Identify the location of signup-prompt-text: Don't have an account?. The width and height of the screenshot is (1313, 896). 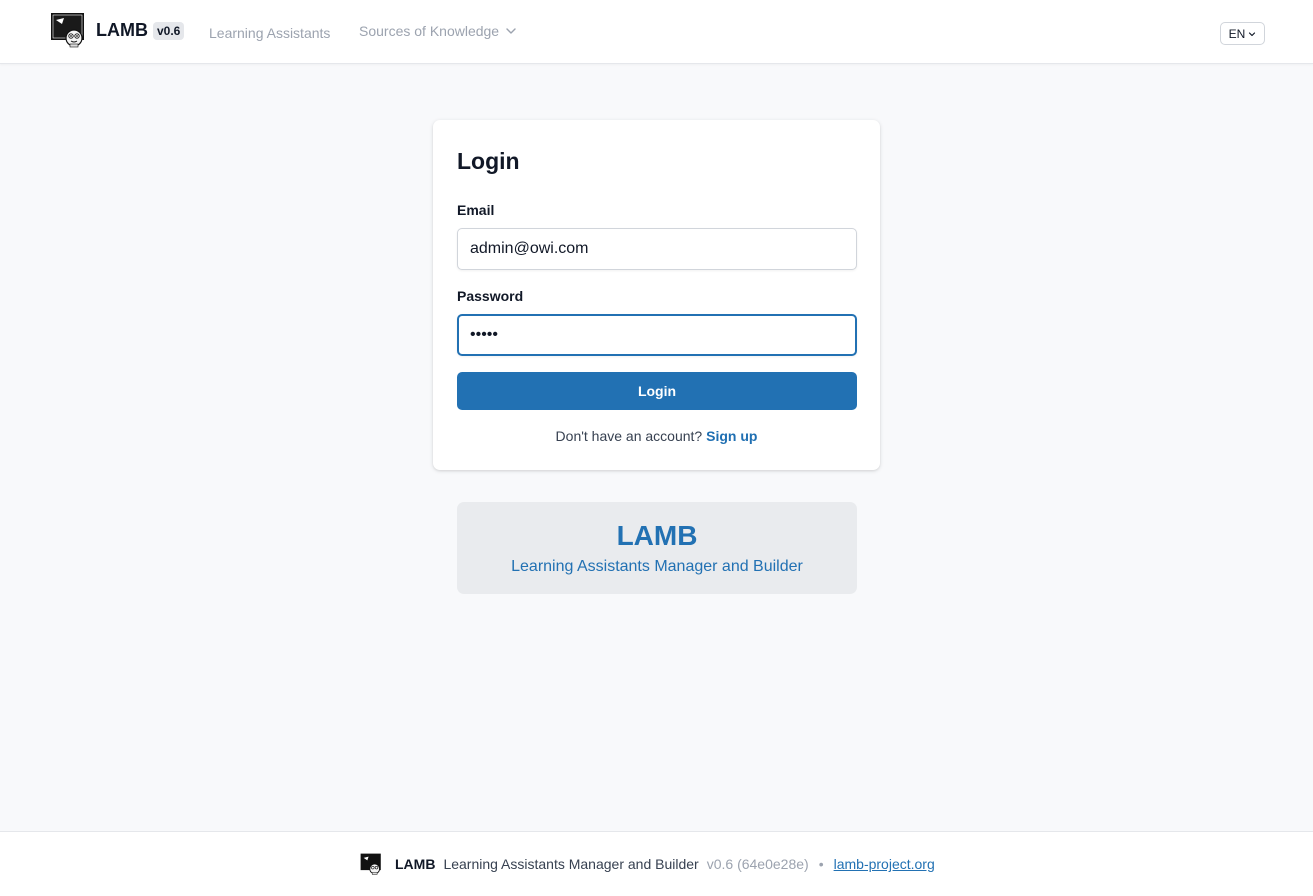
(629, 436).